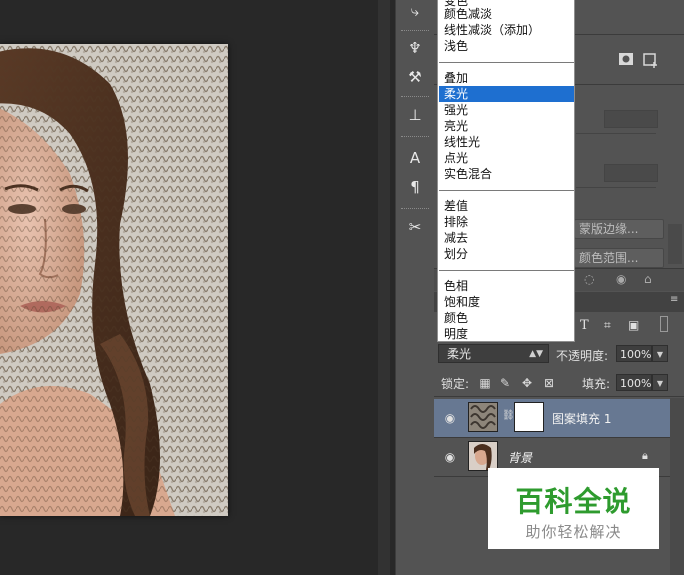  What do you see at coordinates (506, 94) in the screenshot?
I see `menu-item-soft-light: 柔光` at bounding box center [506, 94].